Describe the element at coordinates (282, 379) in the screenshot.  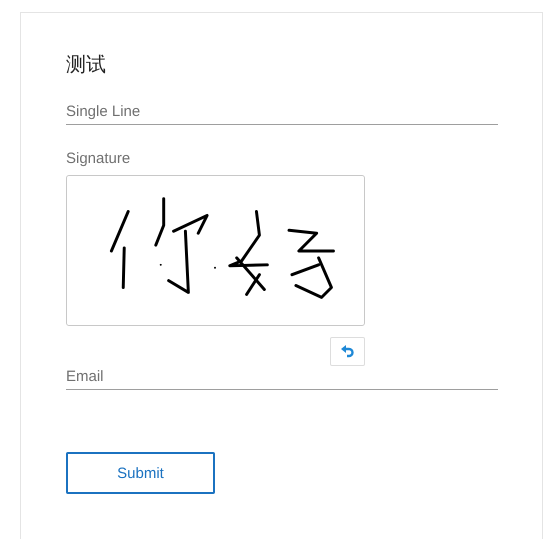
I see `text-field: Email` at that location.